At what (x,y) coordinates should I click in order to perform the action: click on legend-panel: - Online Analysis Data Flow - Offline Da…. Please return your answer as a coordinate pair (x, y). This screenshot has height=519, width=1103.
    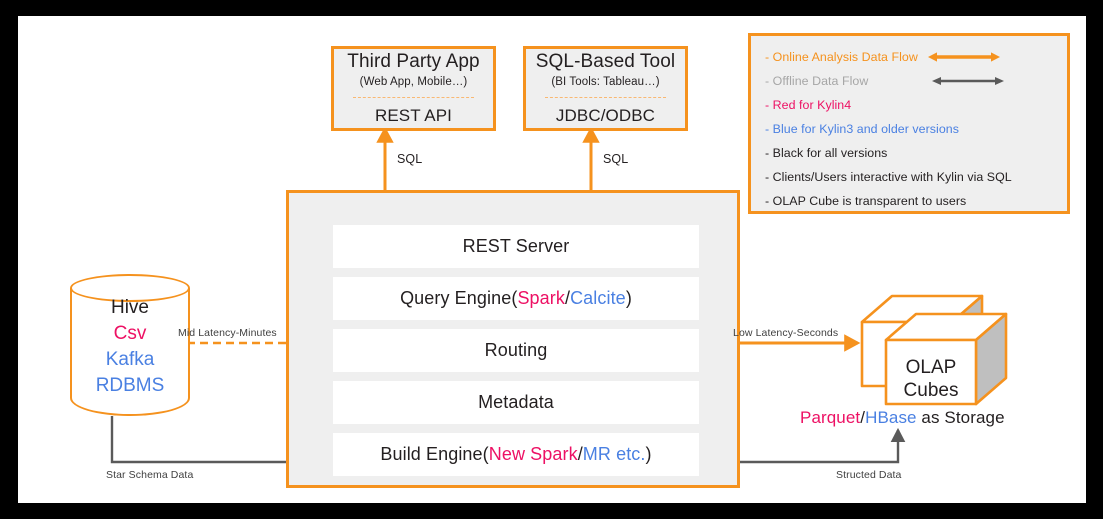
    Looking at the image, I should click on (909, 123).